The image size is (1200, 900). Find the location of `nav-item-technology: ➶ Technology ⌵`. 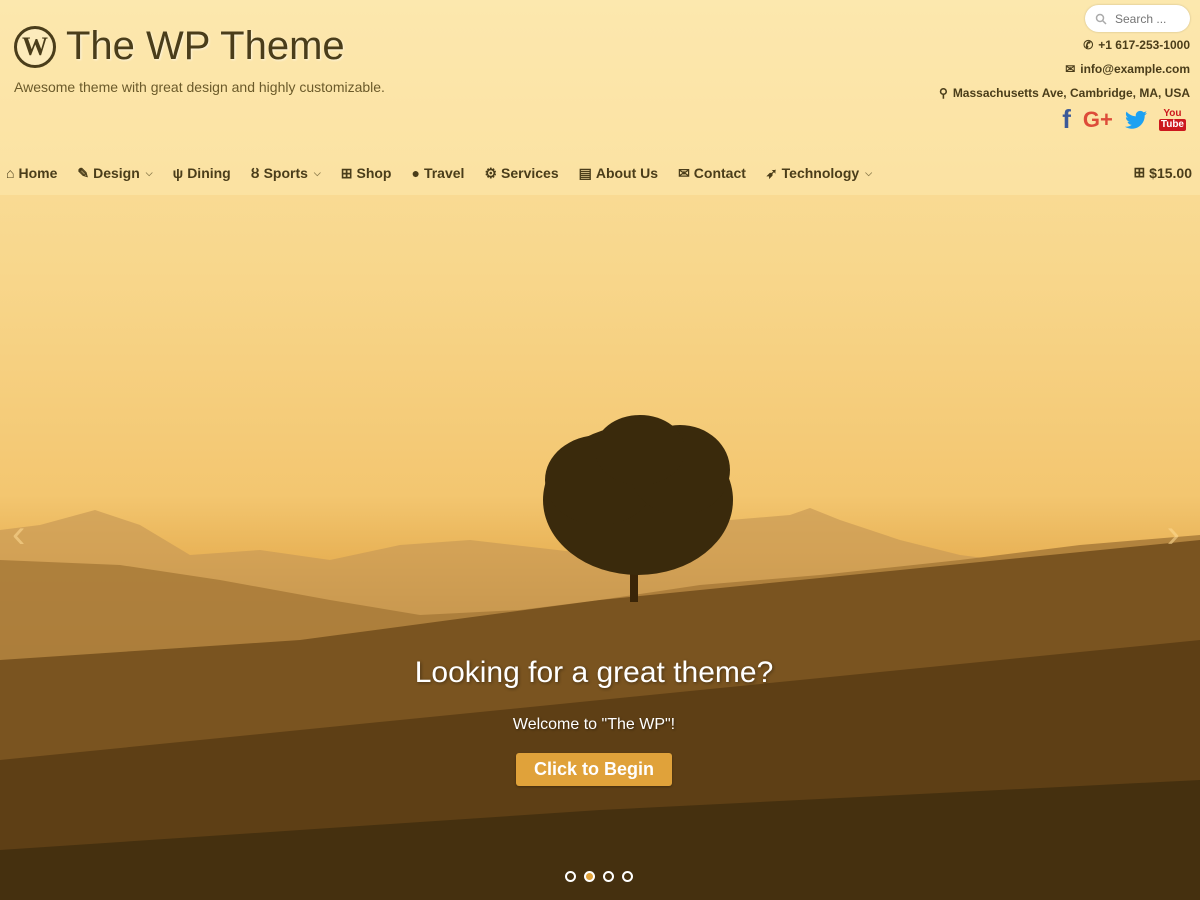

nav-item-technology: ➶ Technology ⌵ is located at coordinates (819, 173).